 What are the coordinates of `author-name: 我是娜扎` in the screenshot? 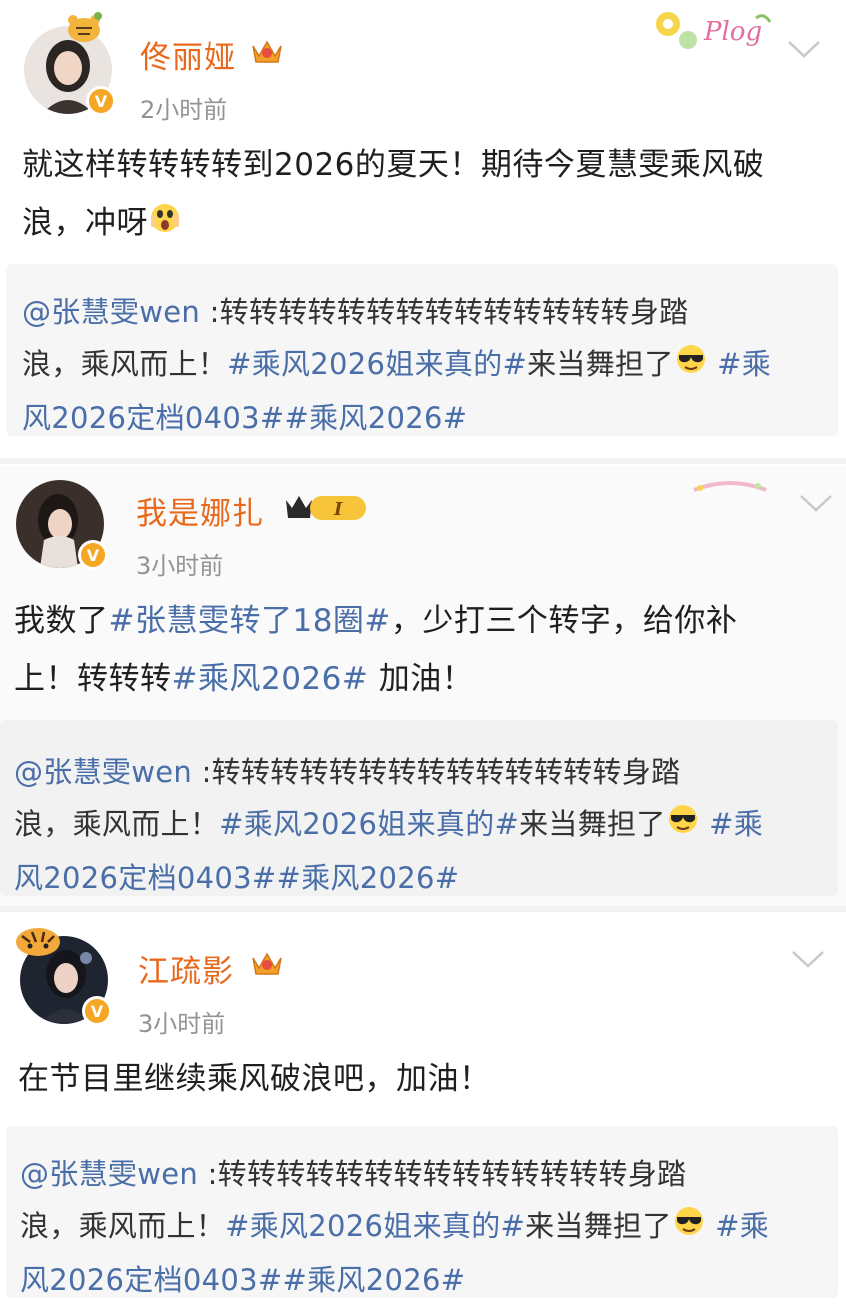 It's located at (200, 510).